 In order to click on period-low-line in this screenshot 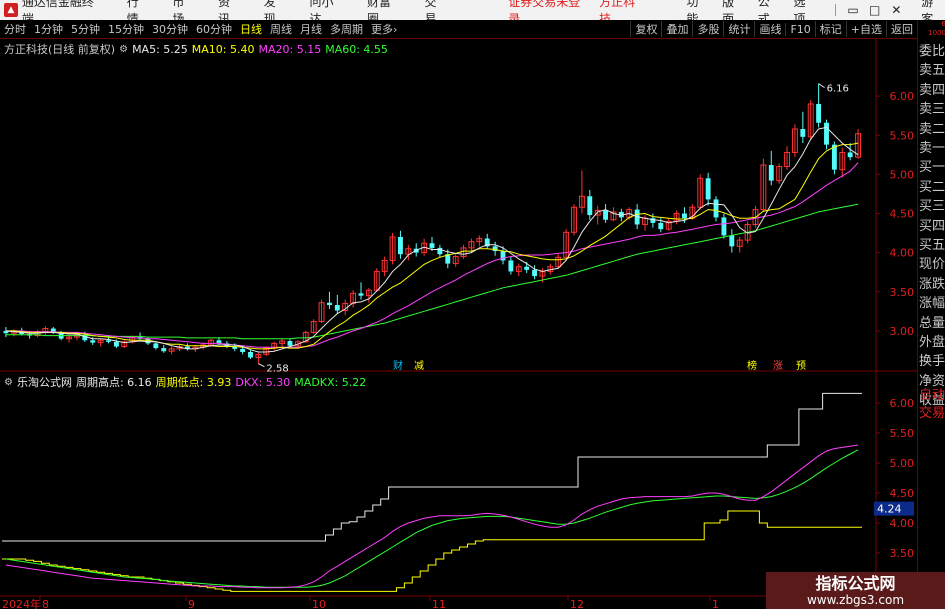, I will do `click(432, 551)`.